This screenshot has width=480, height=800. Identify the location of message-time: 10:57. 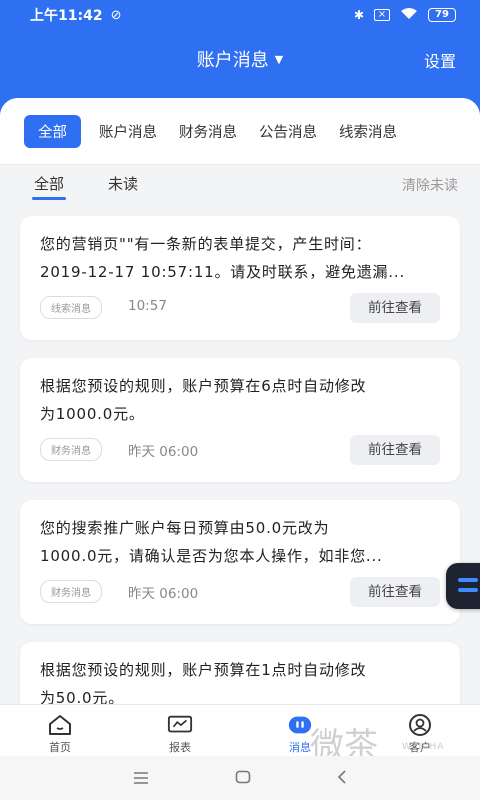
(147, 306).